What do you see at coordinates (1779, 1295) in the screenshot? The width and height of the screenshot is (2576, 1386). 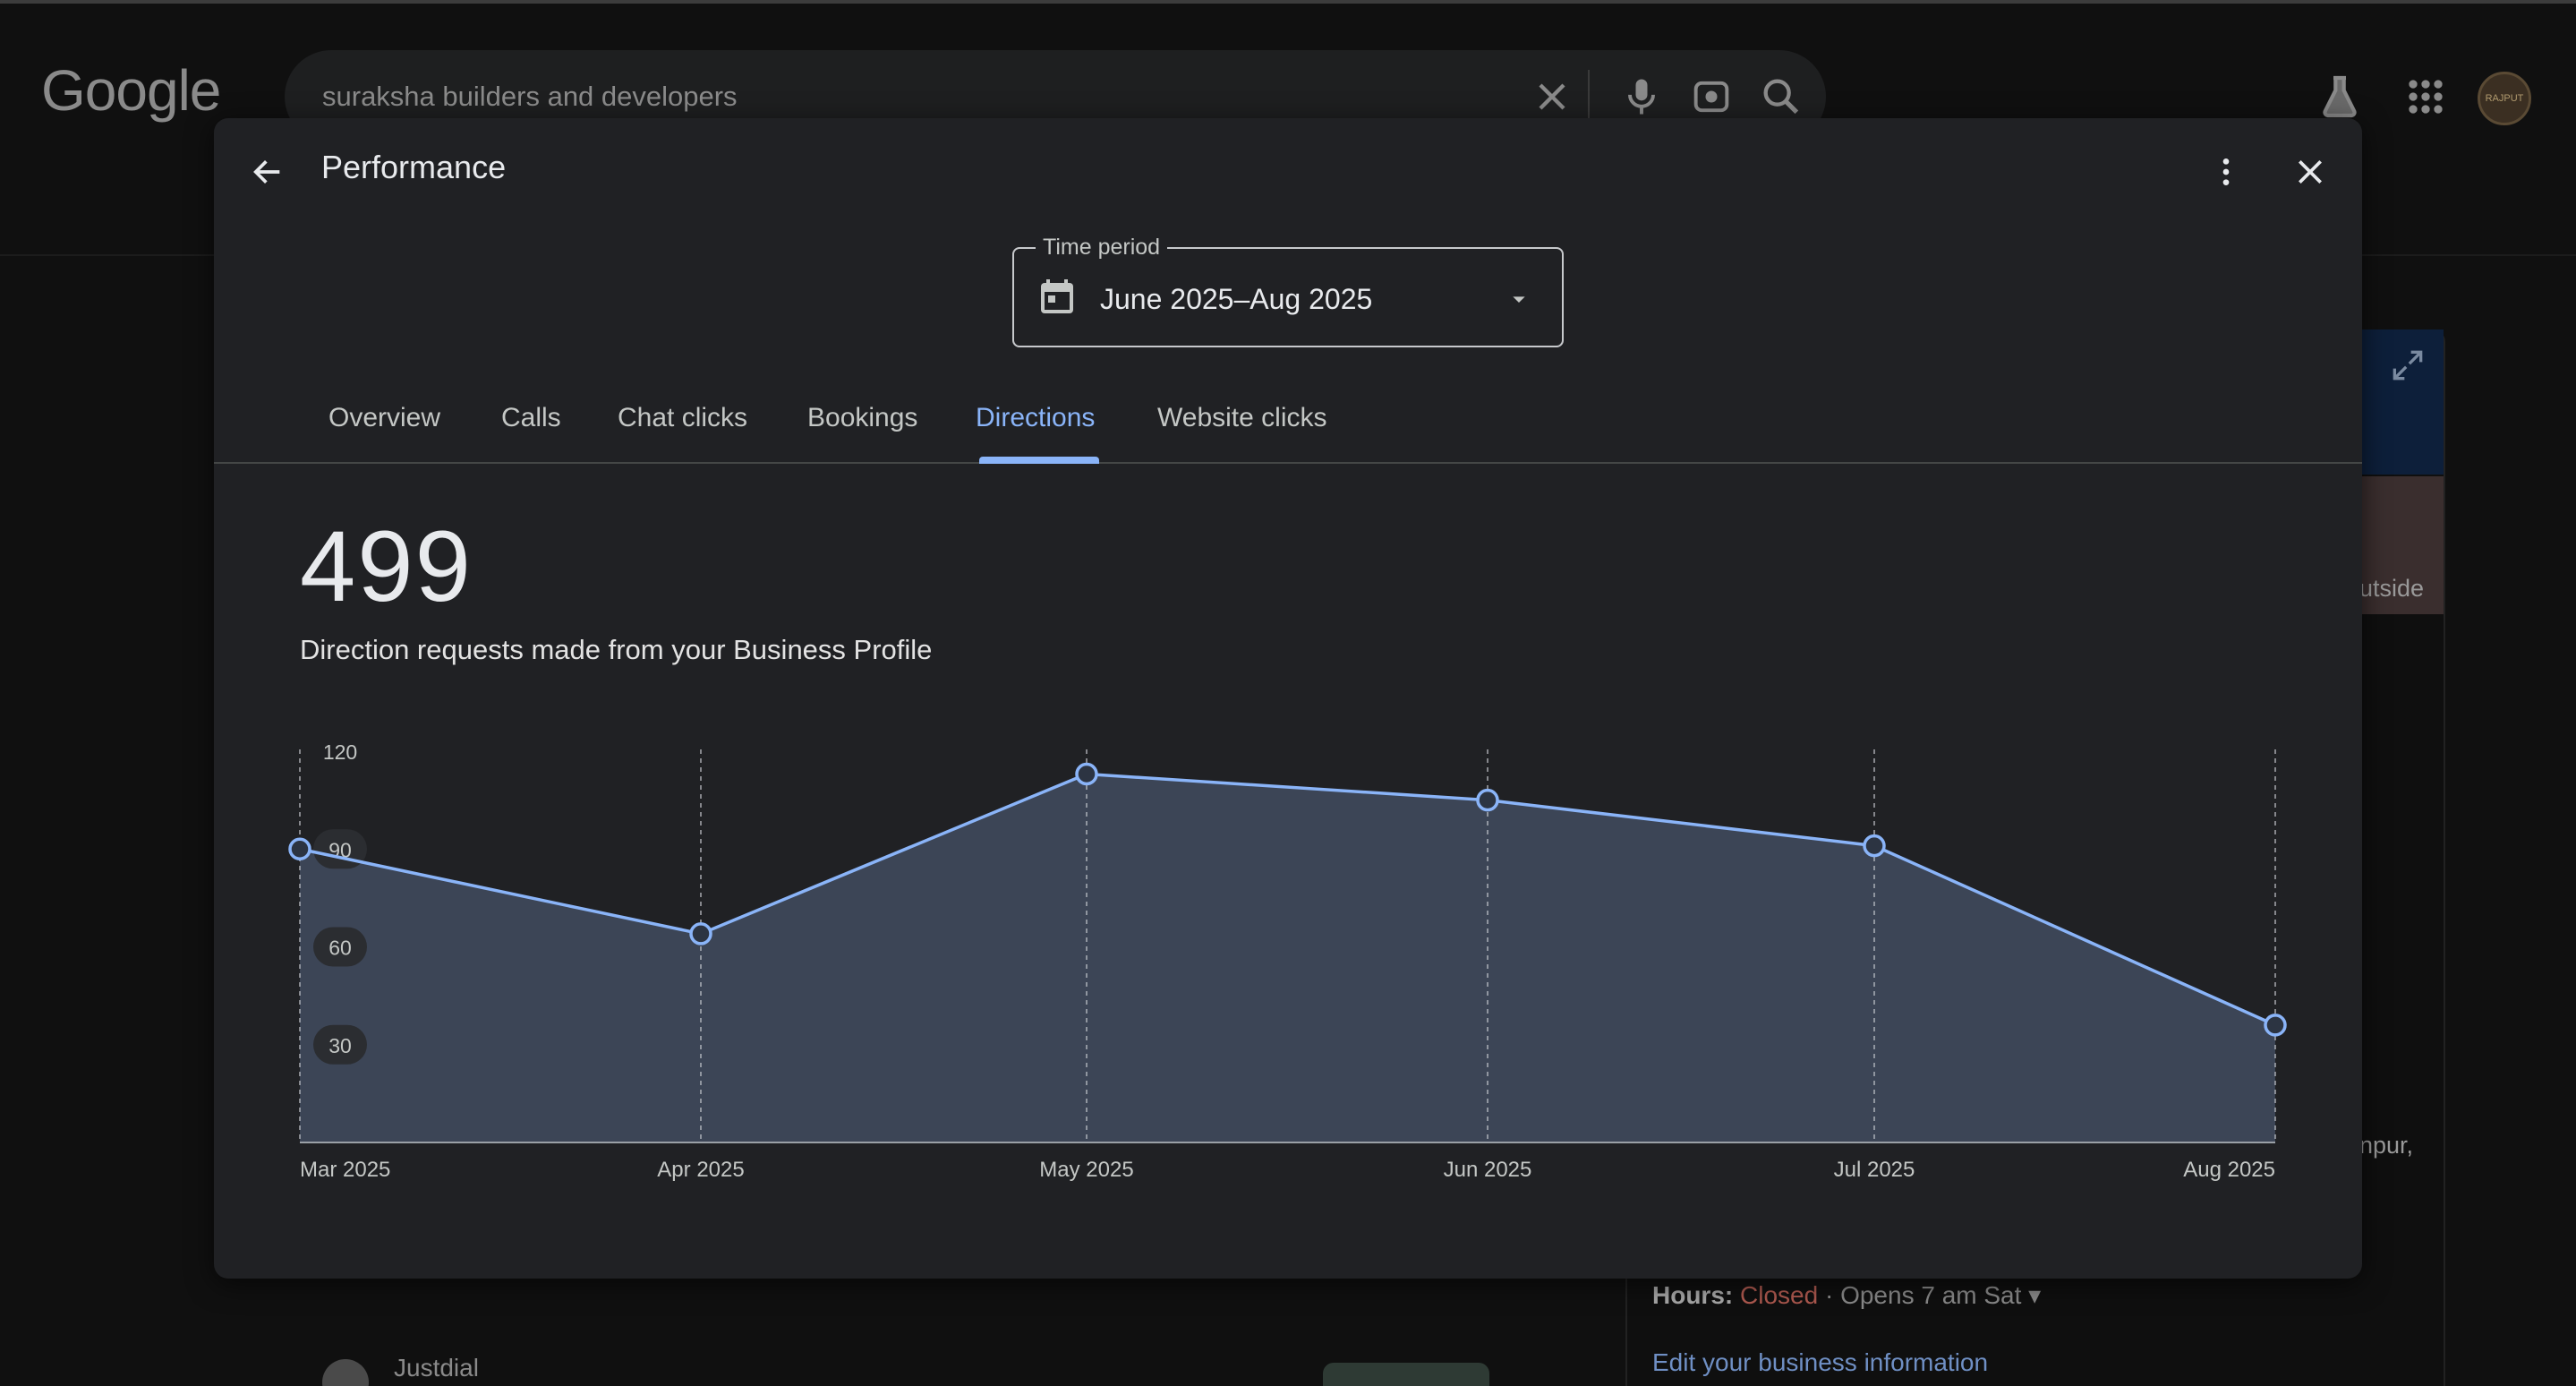 I see `hours-status: Closed` at bounding box center [1779, 1295].